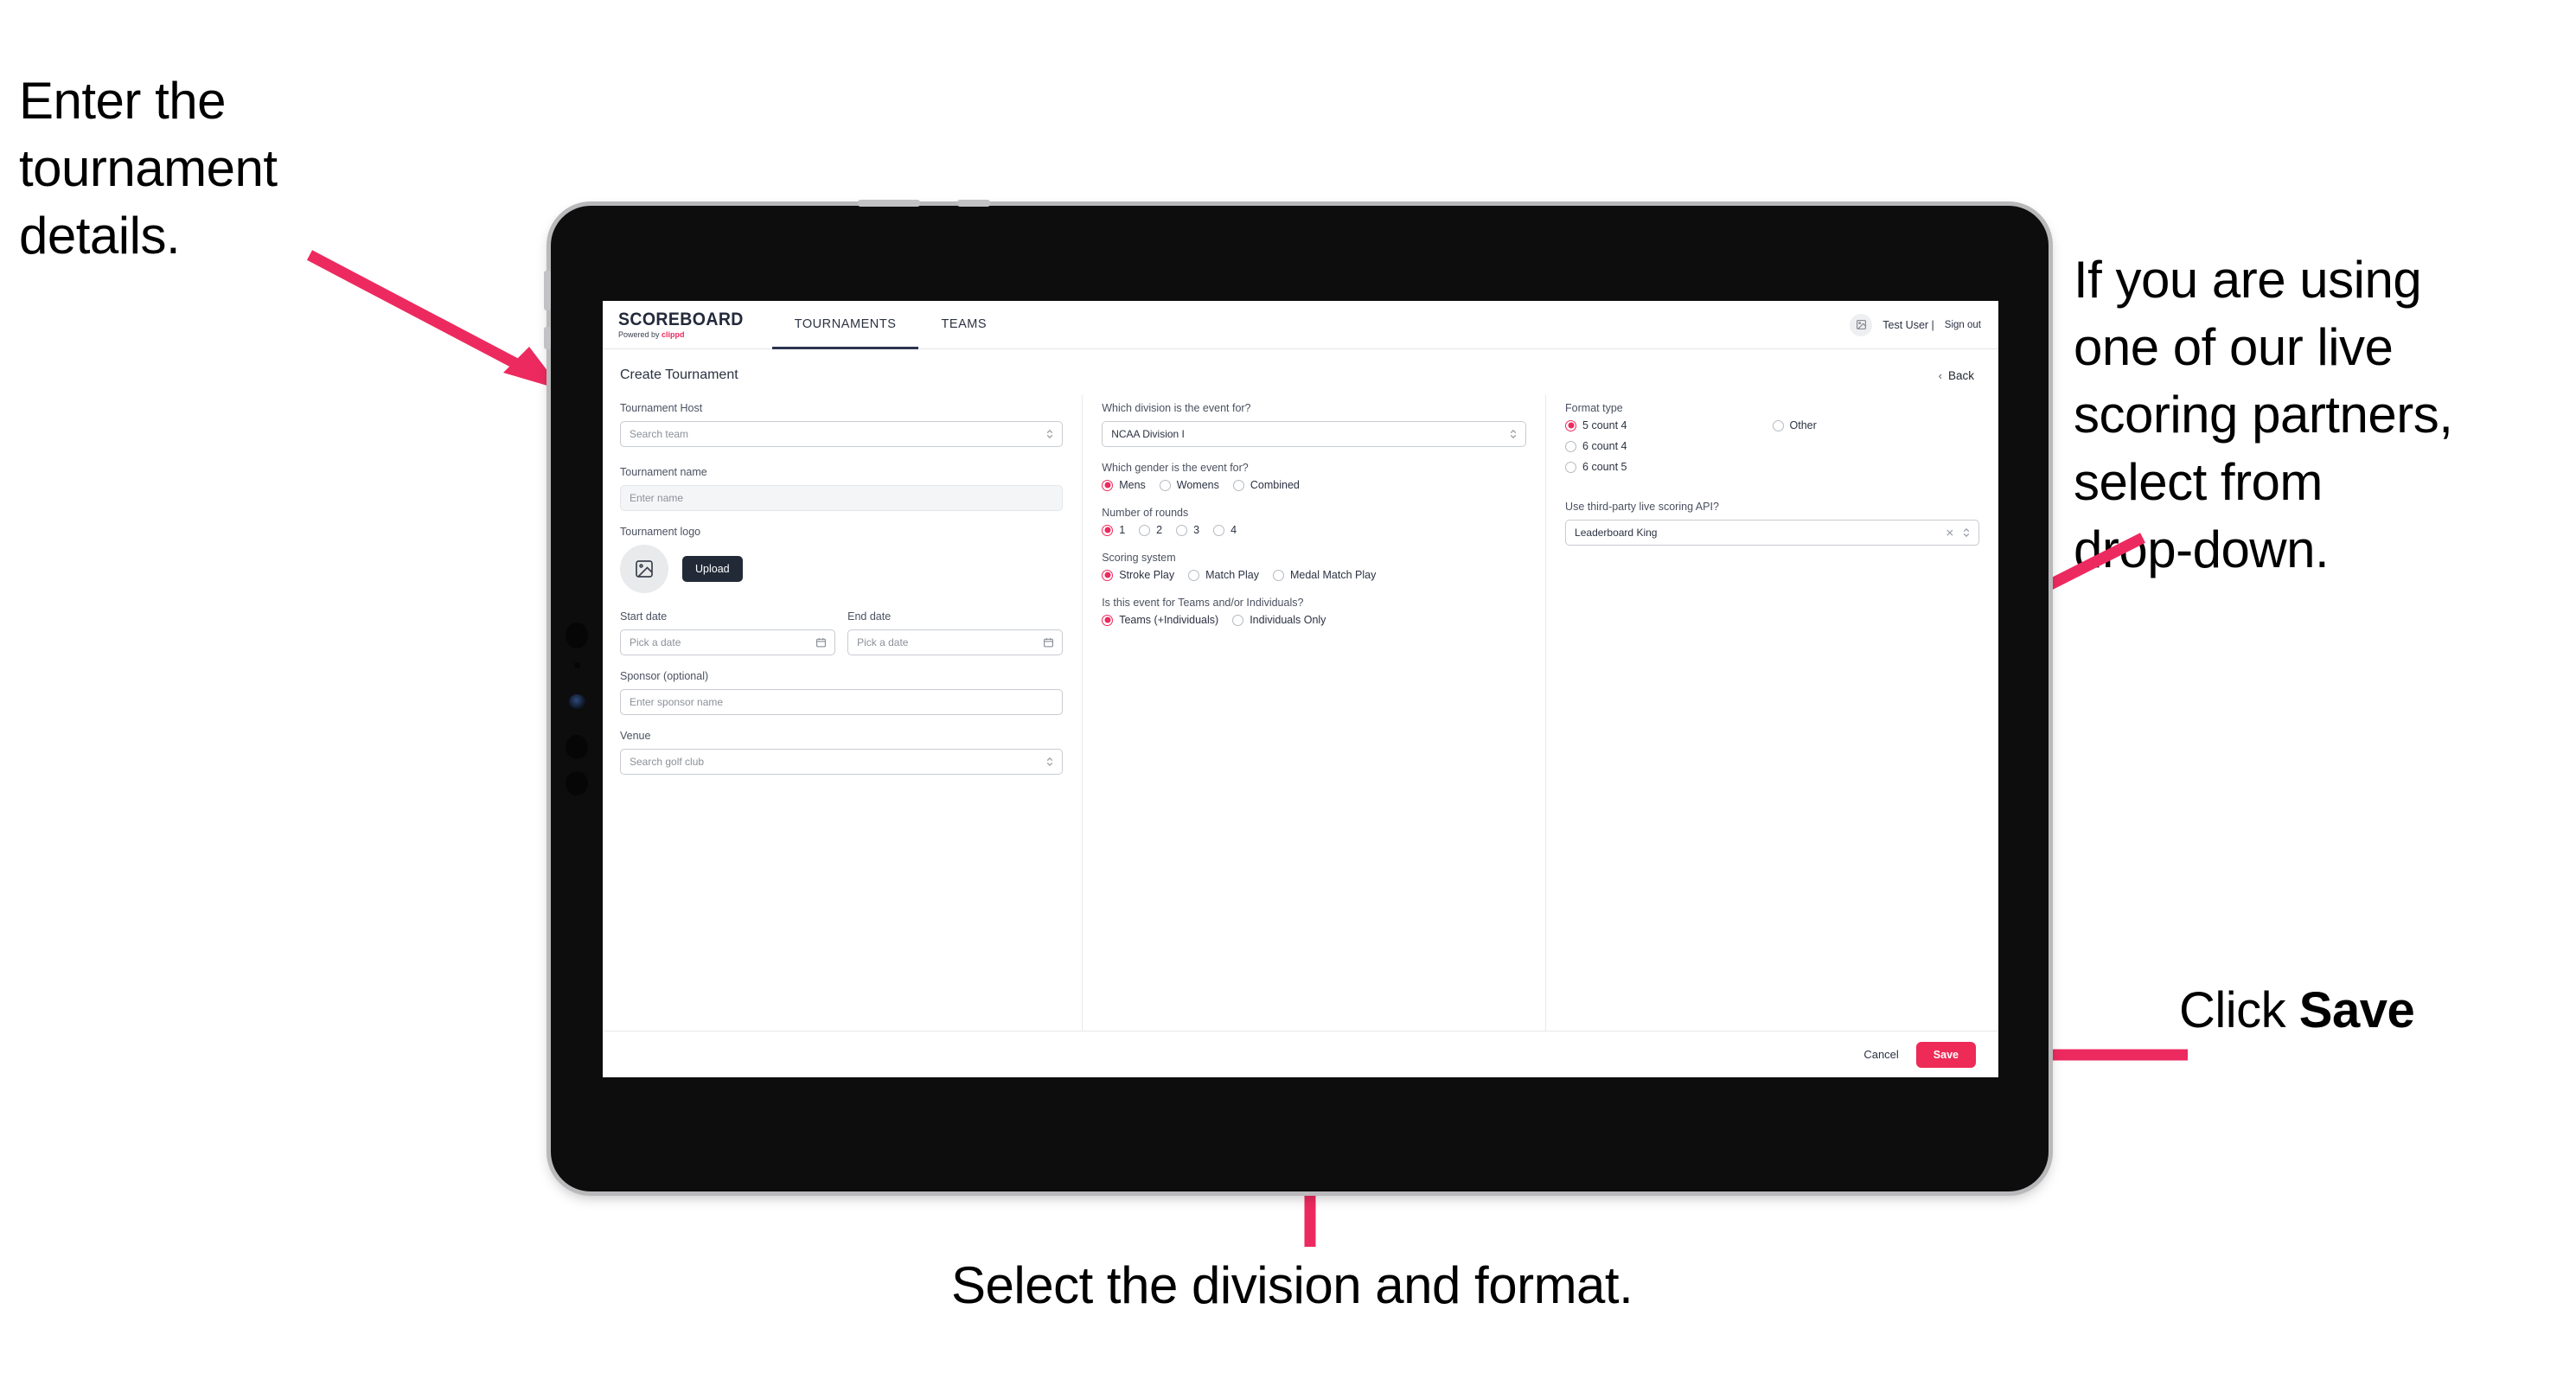 This screenshot has width=2576, height=1386. What do you see at coordinates (1225, 530) in the screenshot?
I see `radio-rounds-4: 4` at bounding box center [1225, 530].